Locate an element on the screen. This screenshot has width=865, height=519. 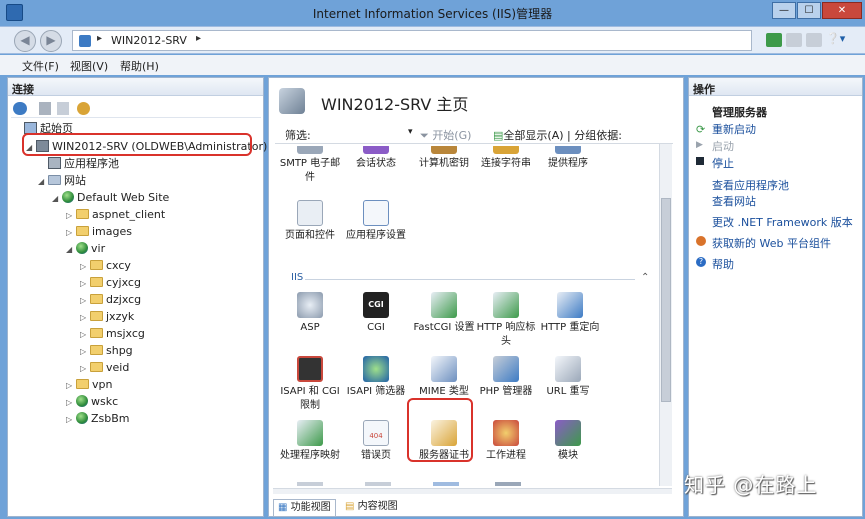
tree-folder: ▷ cyjxcg is located at coordinates (110, 282).